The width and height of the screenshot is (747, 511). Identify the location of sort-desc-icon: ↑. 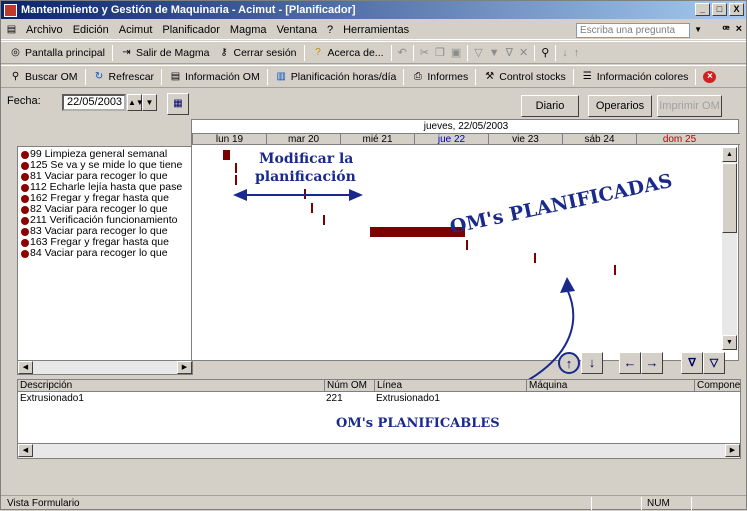
(577, 53).